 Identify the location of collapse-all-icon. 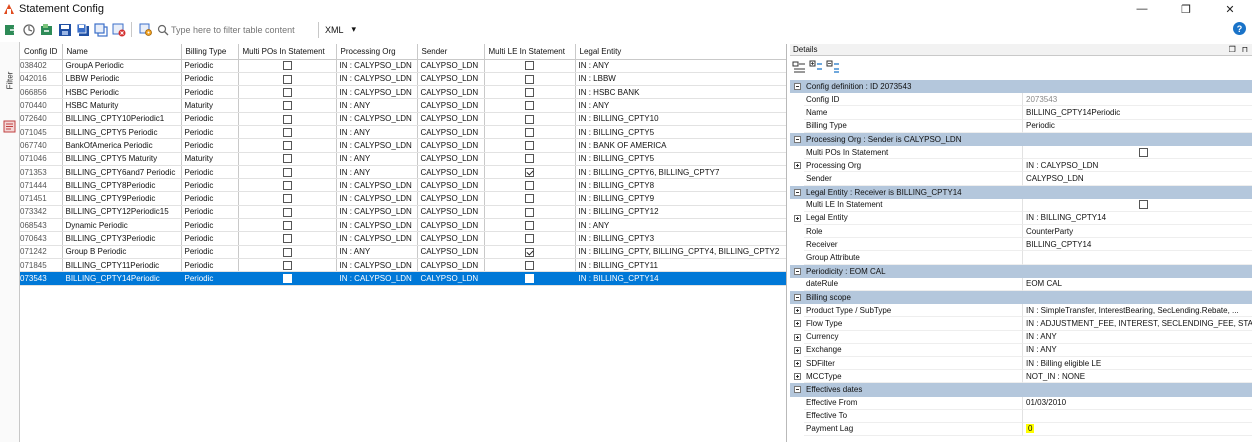
(833, 67).